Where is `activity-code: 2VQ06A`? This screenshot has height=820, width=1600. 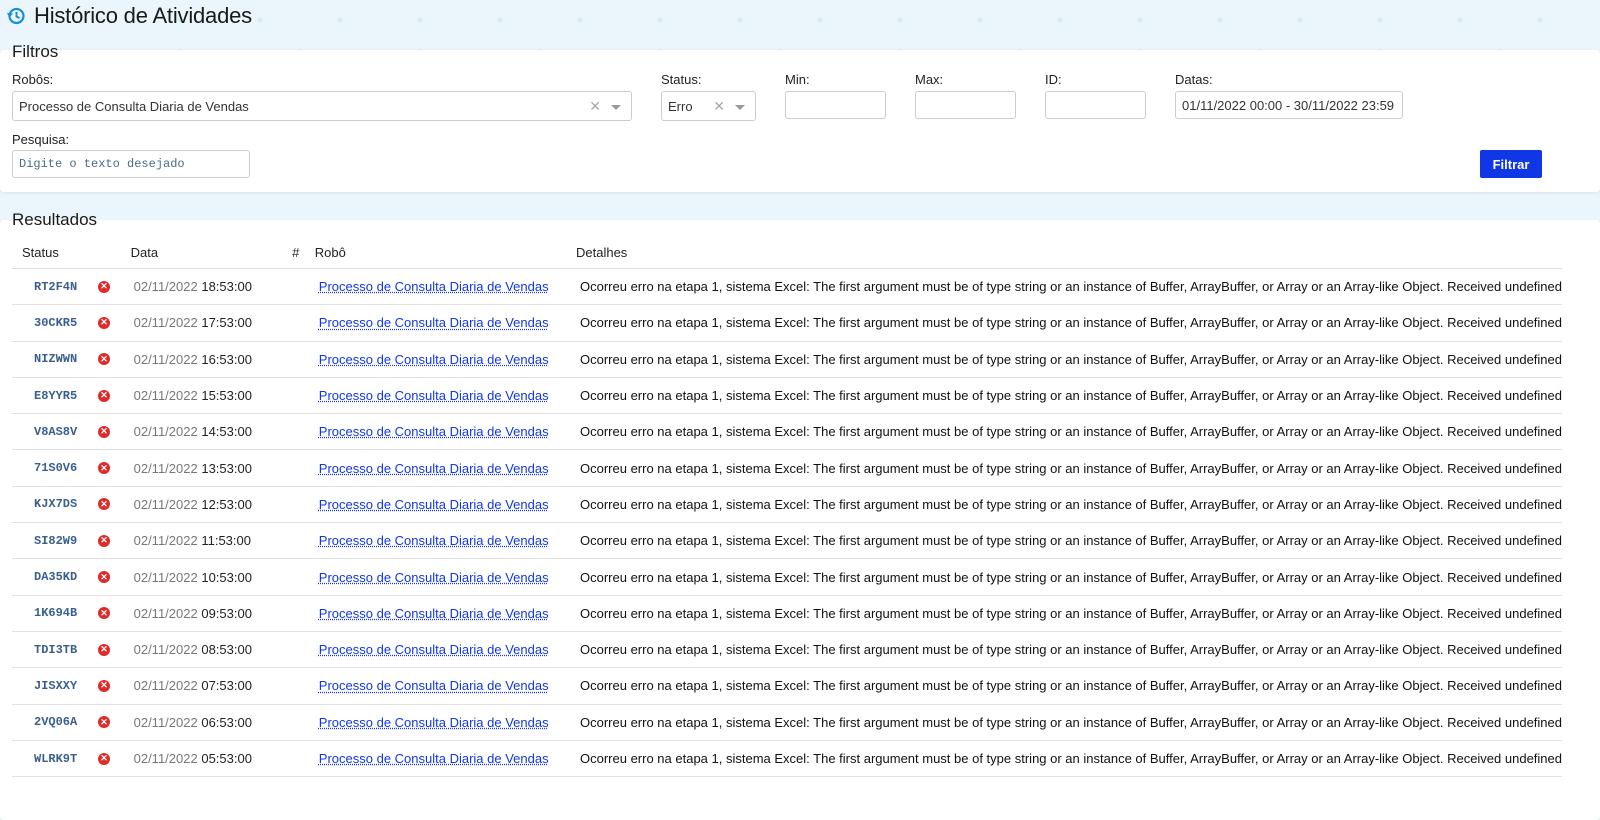 activity-code: 2VQ06A is located at coordinates (62, 722).